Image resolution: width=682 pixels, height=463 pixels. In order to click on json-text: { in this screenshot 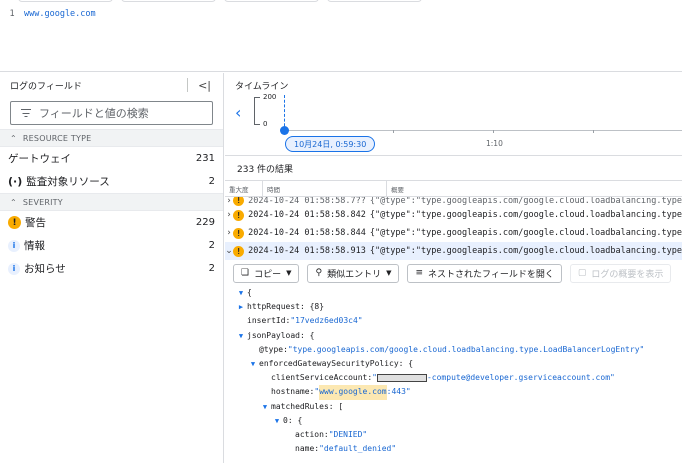, I will do `click(249, 292)`.